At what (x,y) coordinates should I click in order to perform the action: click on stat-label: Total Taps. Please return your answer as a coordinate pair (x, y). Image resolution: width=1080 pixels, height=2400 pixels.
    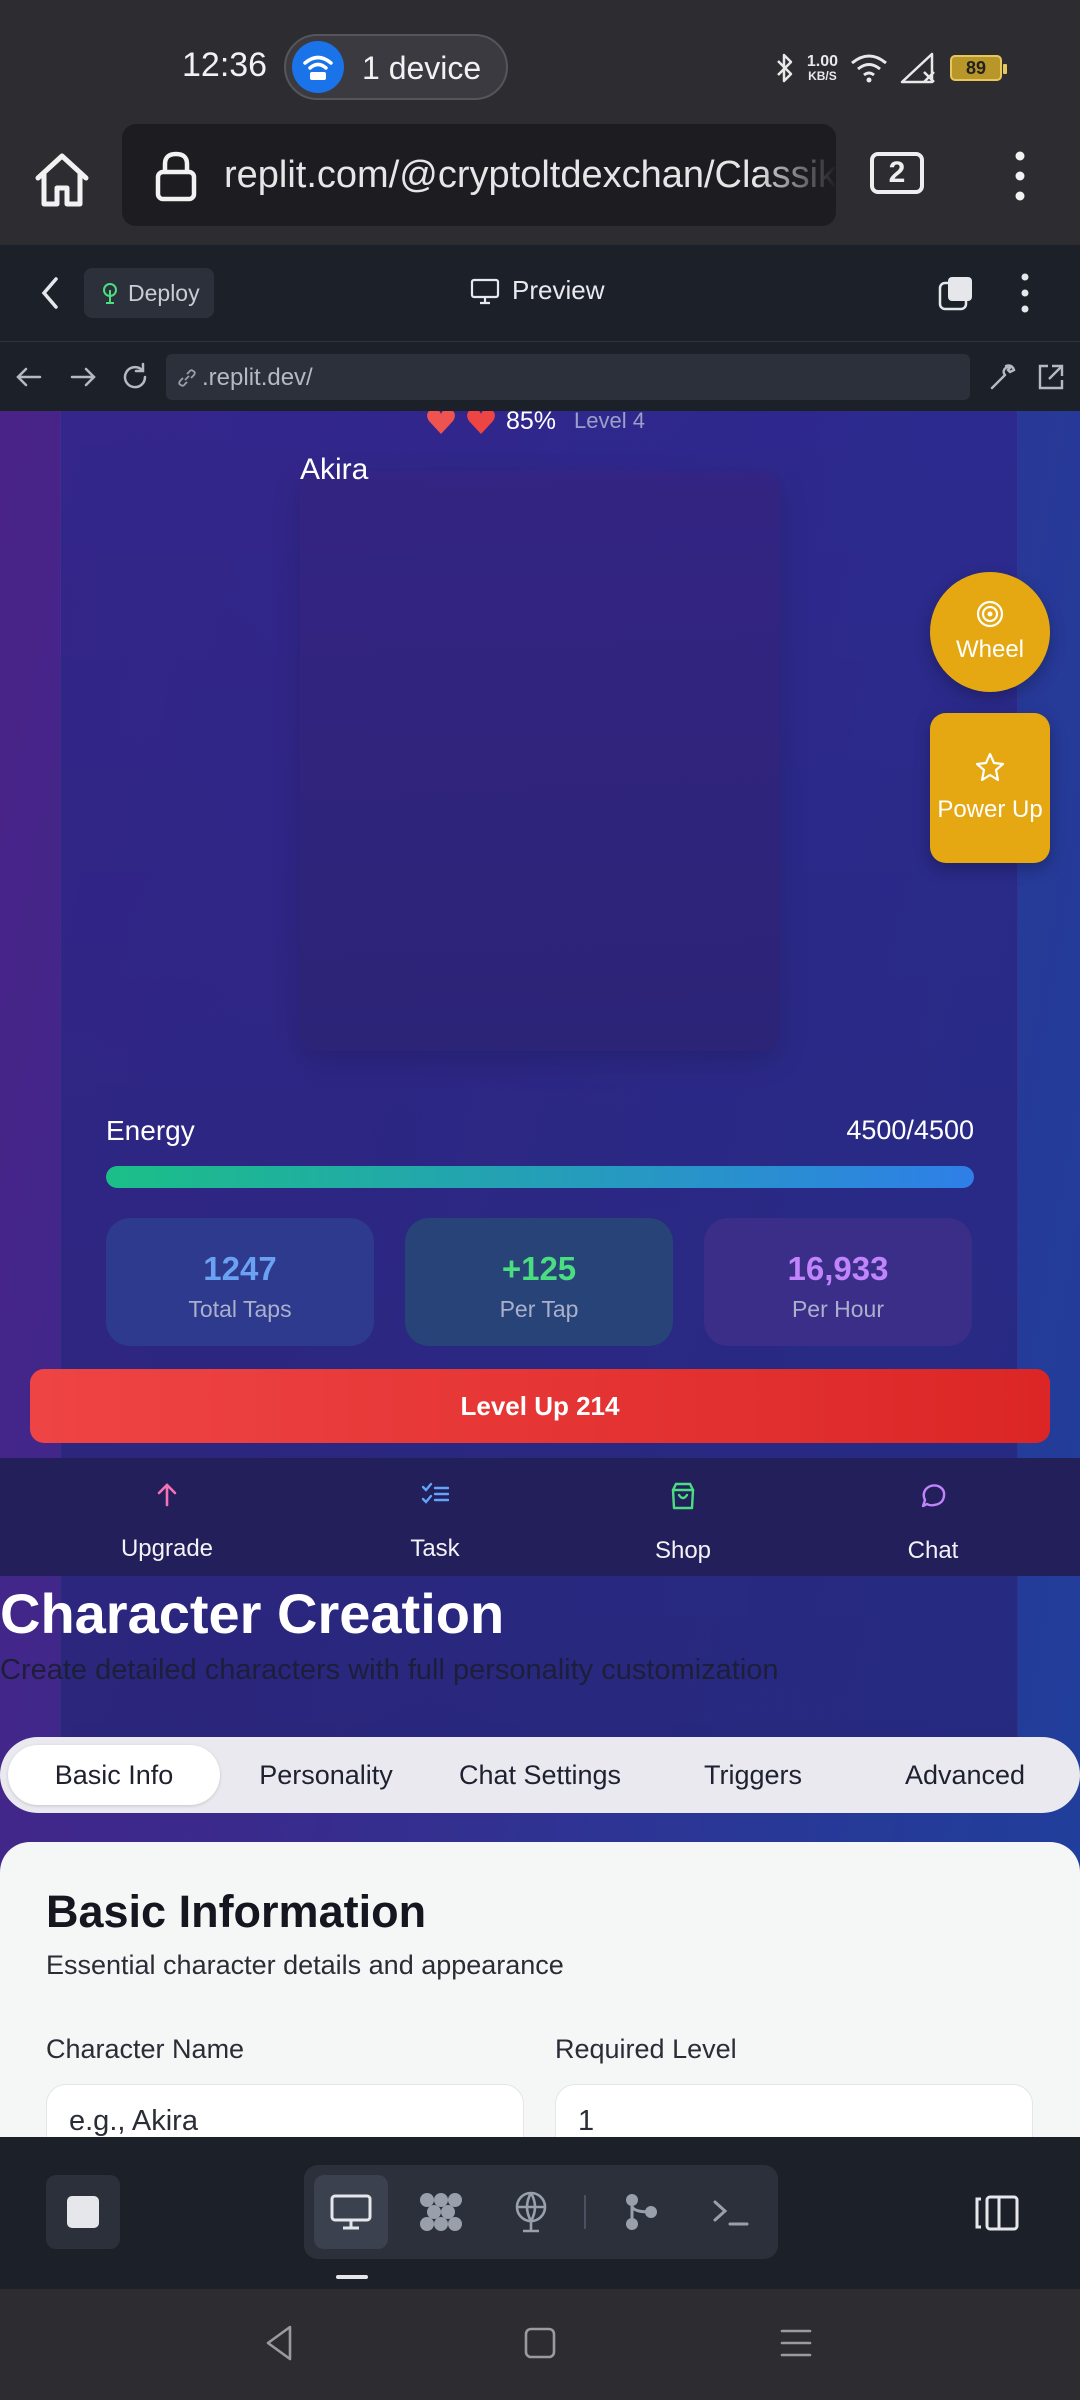
    Looking at the image, I should click on (240, 1309).